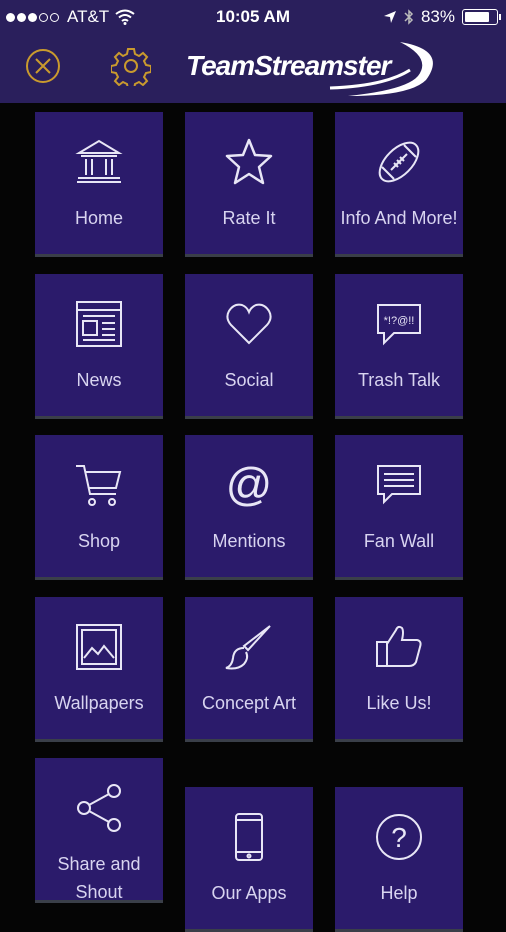 The image size is (506, 932). I want to click on tile-shop: Shop, so click(99, 507).